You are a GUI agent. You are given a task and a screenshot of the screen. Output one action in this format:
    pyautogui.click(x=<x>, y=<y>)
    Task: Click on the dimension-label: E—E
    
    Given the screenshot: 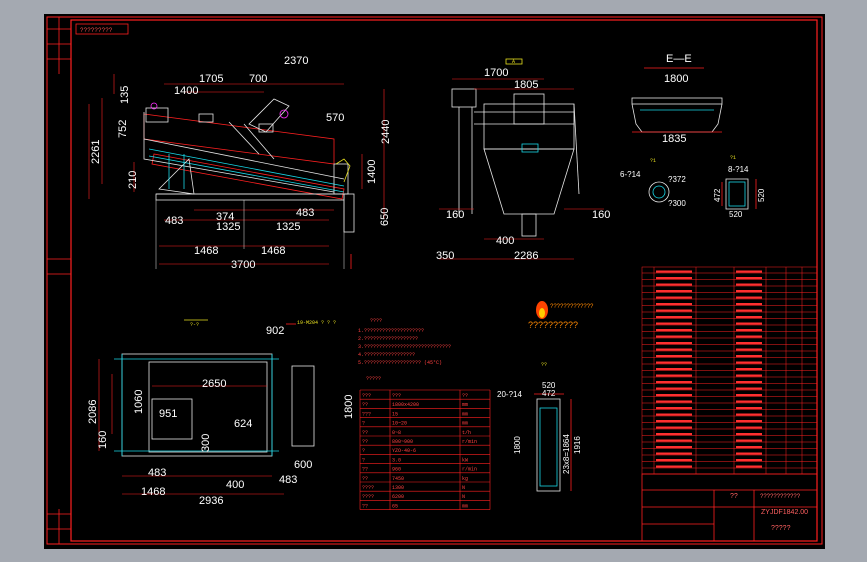 What is the action you would take?
    pyautogui.click(x=679, y=59)
    